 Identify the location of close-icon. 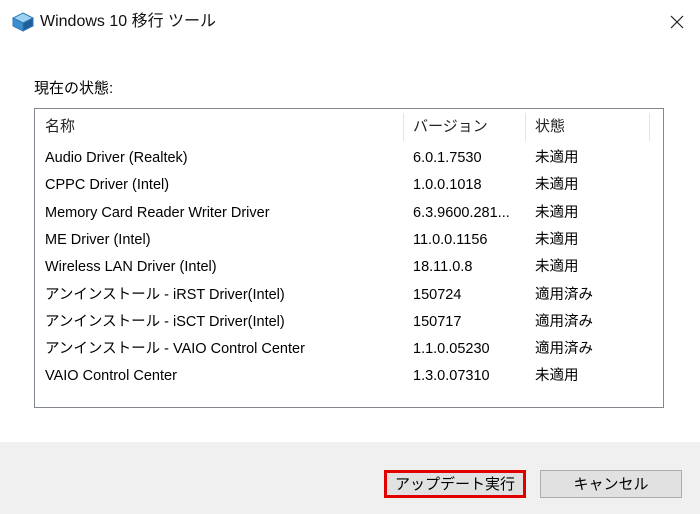
(677, 22).